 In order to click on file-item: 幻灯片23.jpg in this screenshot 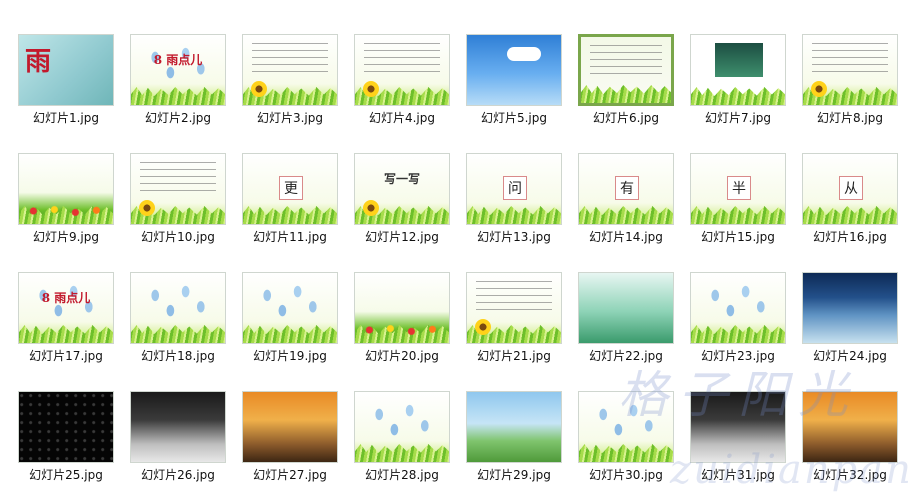, I will do `click(738, 332)`.